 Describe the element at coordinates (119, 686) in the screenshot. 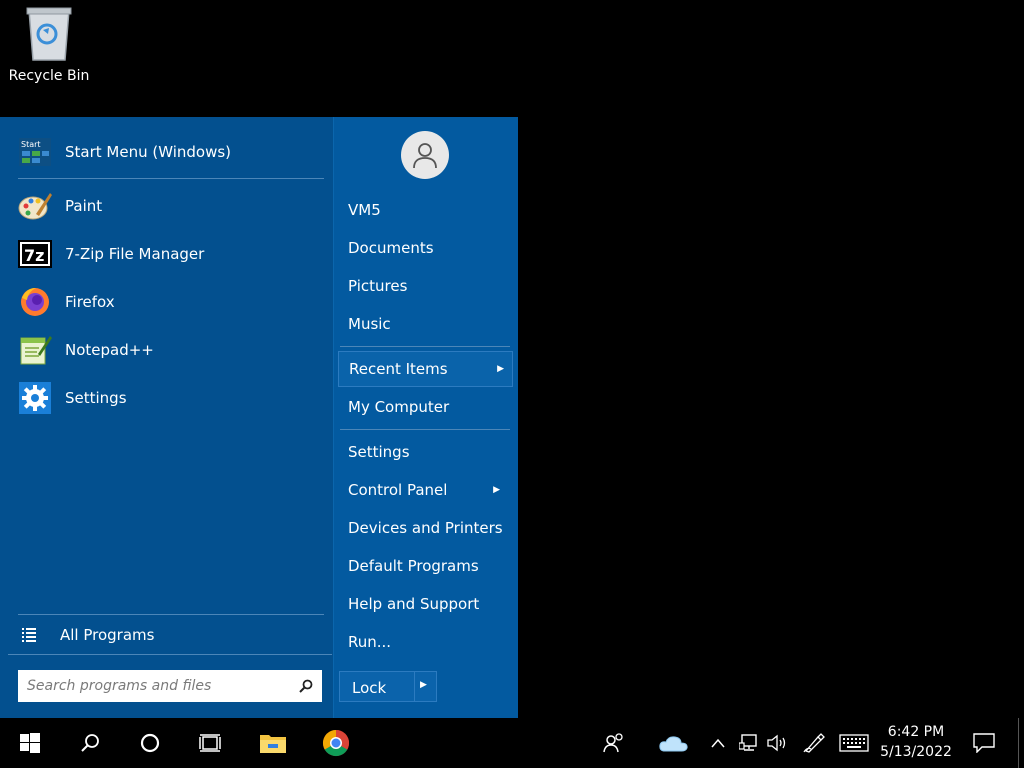

I see `search-placeholder: Search programs and files` at that location.